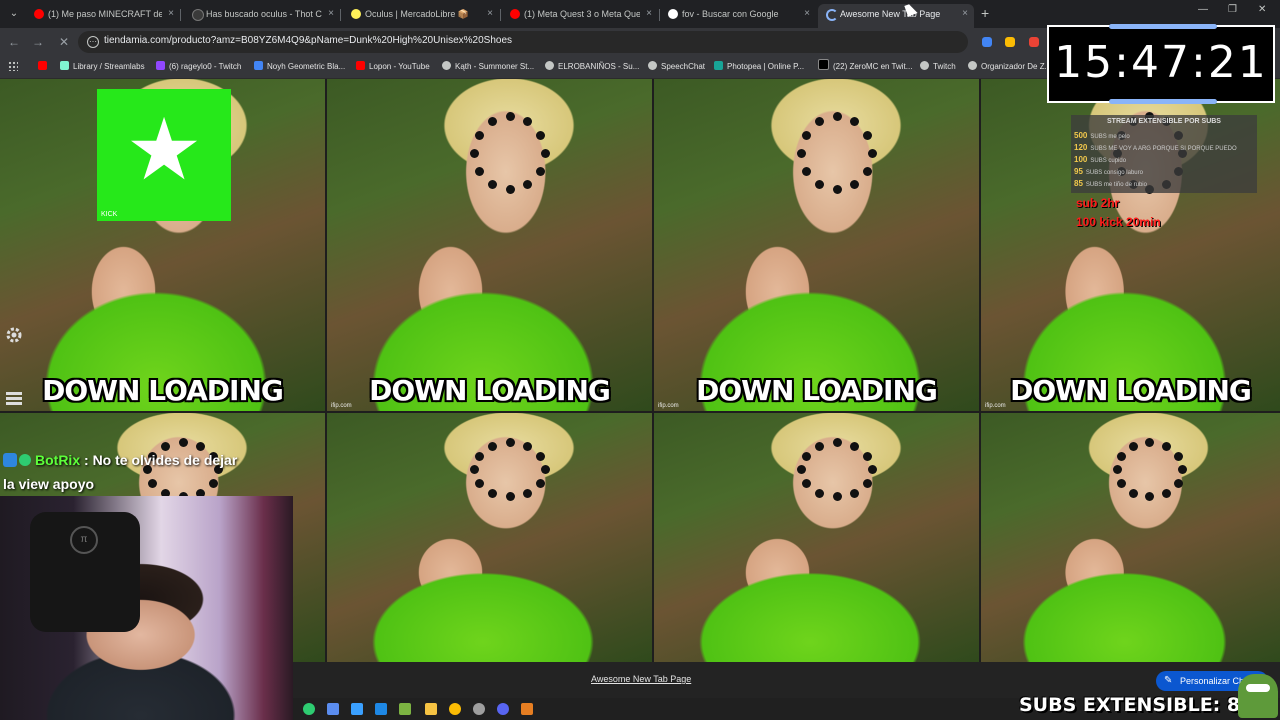 The width and height of the screenshot is (1280, 720). Describe the element at coordinates (455, 709) in the screenshot. I see `chrome-icon` at that location.